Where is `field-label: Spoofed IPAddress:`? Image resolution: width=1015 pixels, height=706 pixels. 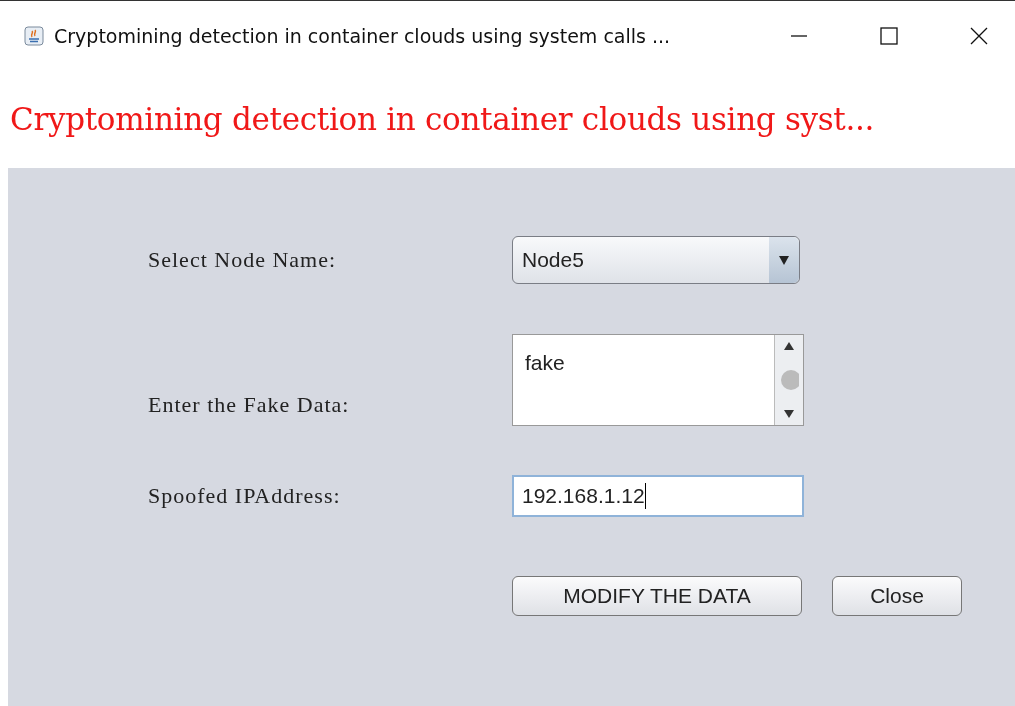 field-label: Spoofed IPAddress: is located at coordinates (245, 496).